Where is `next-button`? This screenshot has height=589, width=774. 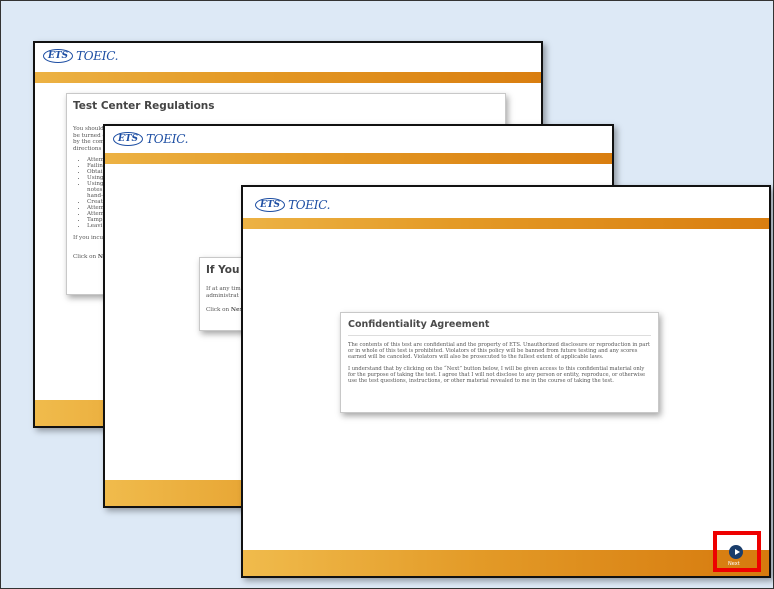
next-button is located at coordinates (736, 552).